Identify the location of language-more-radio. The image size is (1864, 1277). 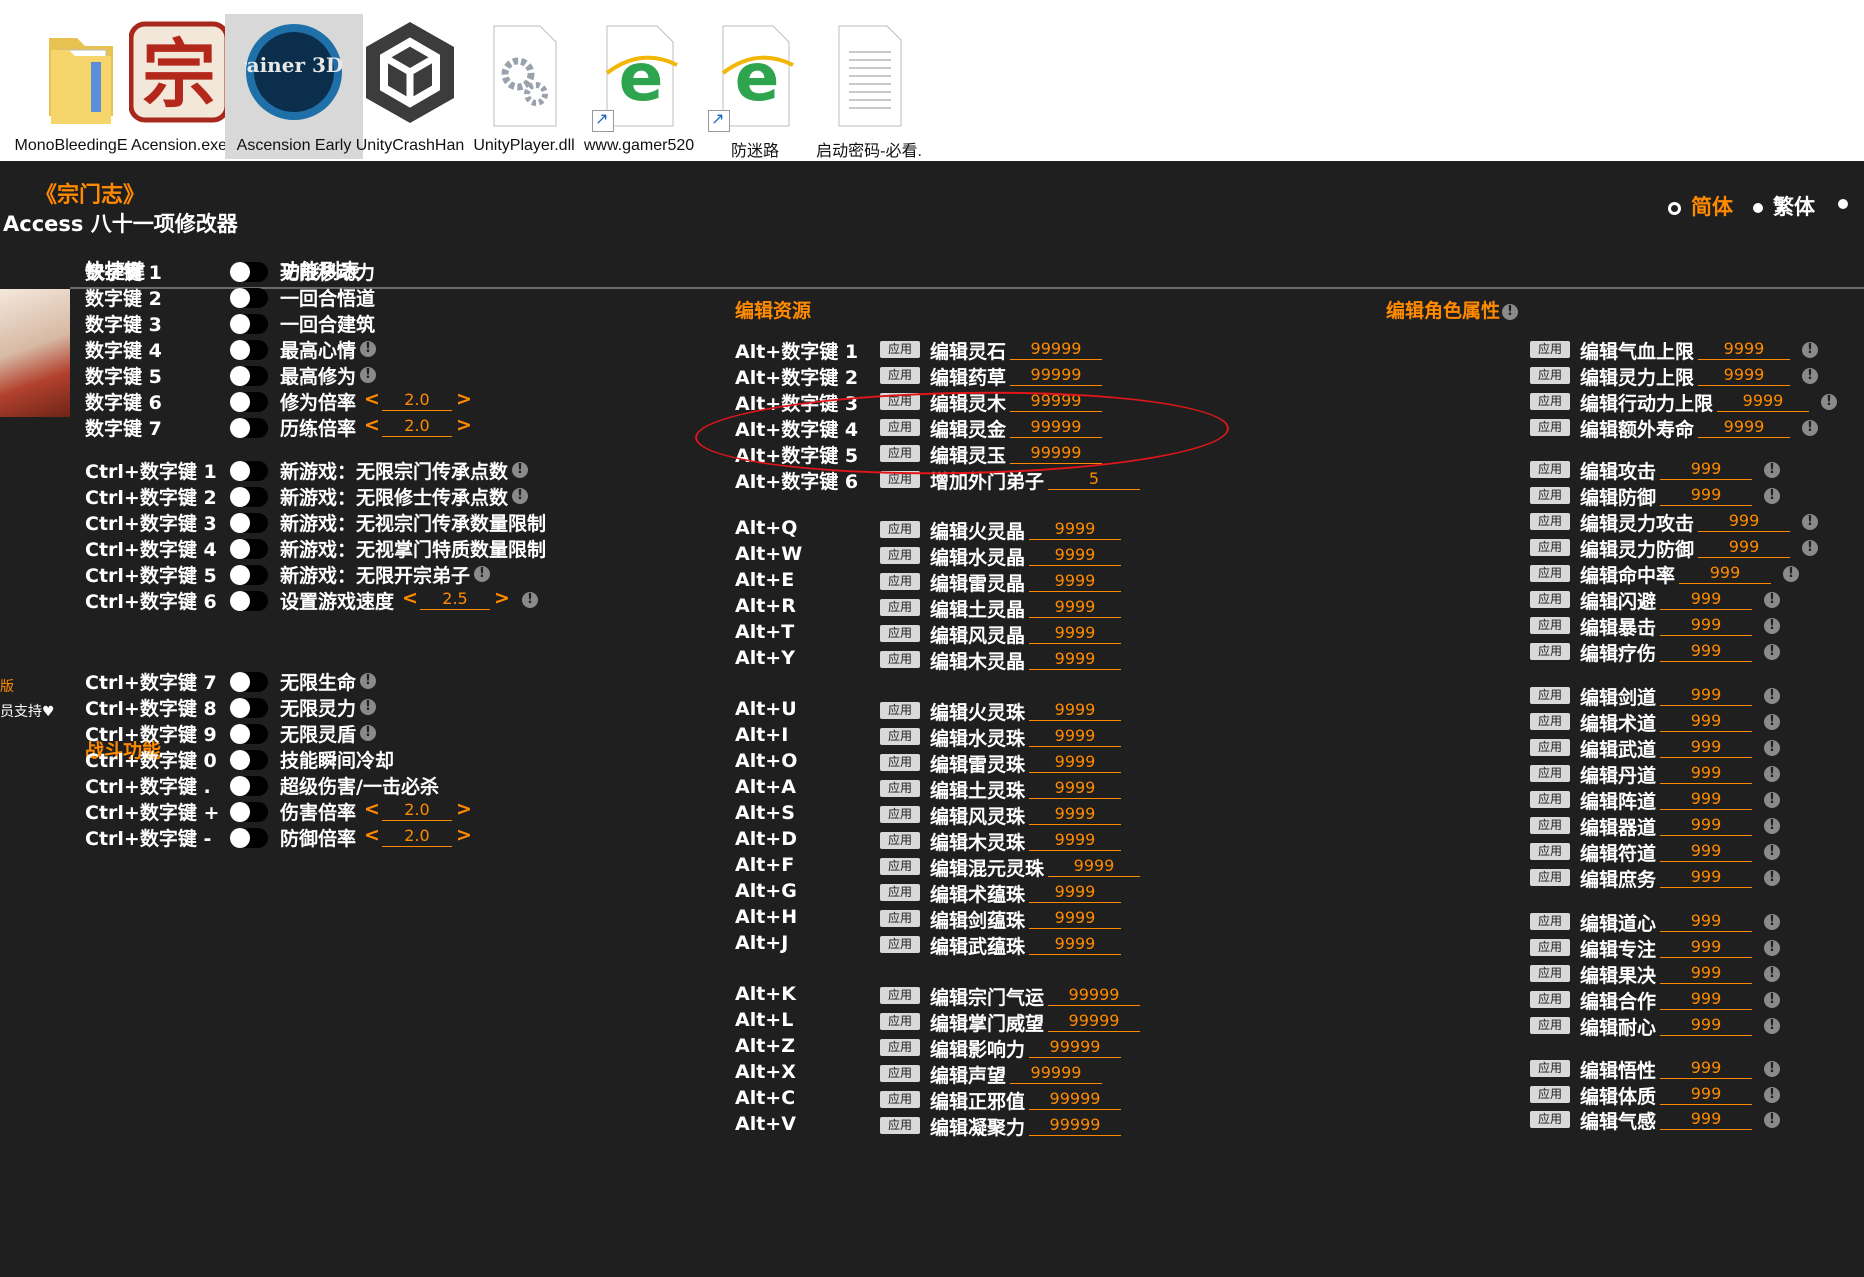
(1848, 203).